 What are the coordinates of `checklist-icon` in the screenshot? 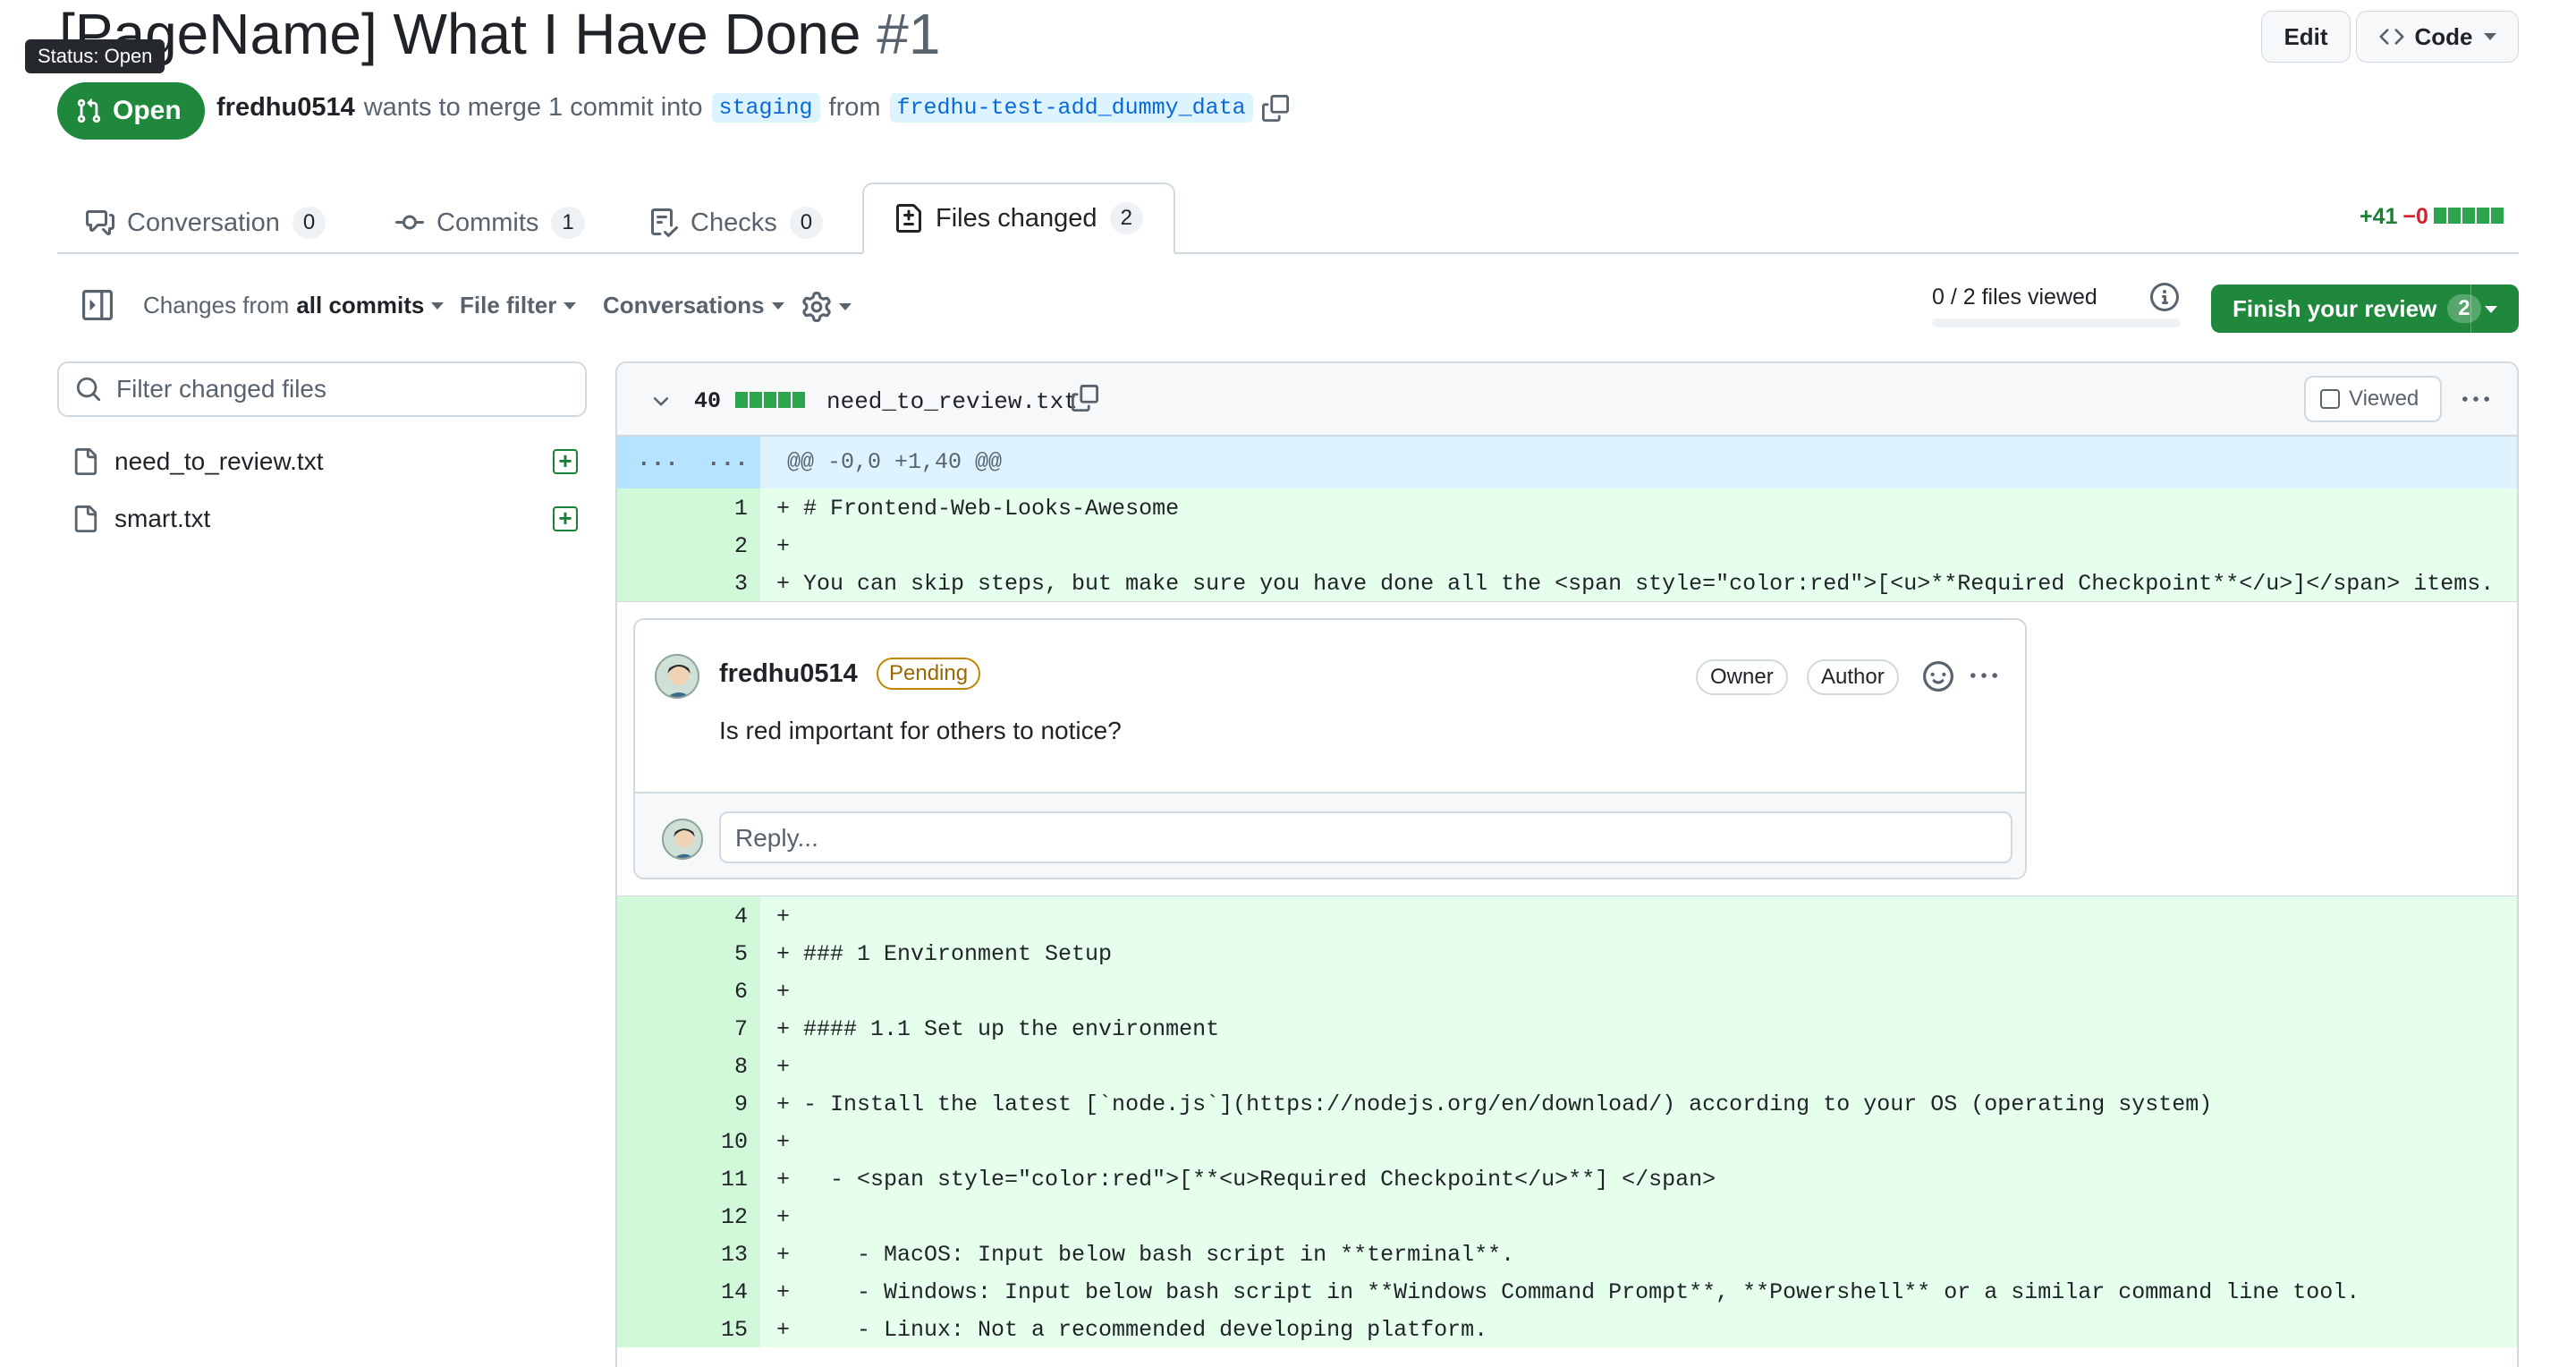 It's located at (664, 222).